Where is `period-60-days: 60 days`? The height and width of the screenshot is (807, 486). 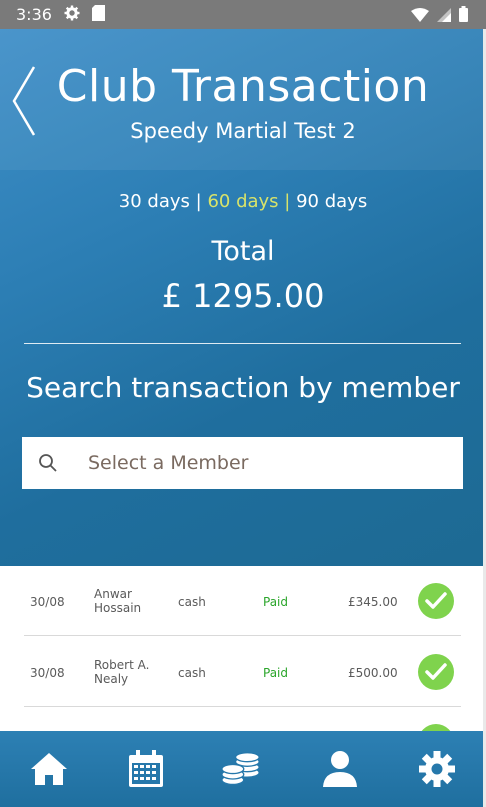 period-60-days: 60 days is located at coordinates (242, 201).